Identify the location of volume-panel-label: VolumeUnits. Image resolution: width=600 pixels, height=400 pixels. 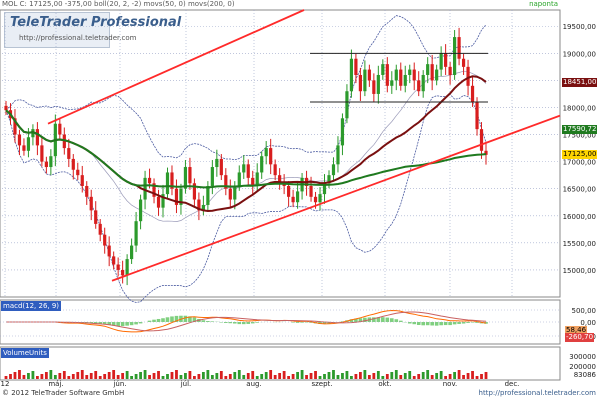
(25, 353).